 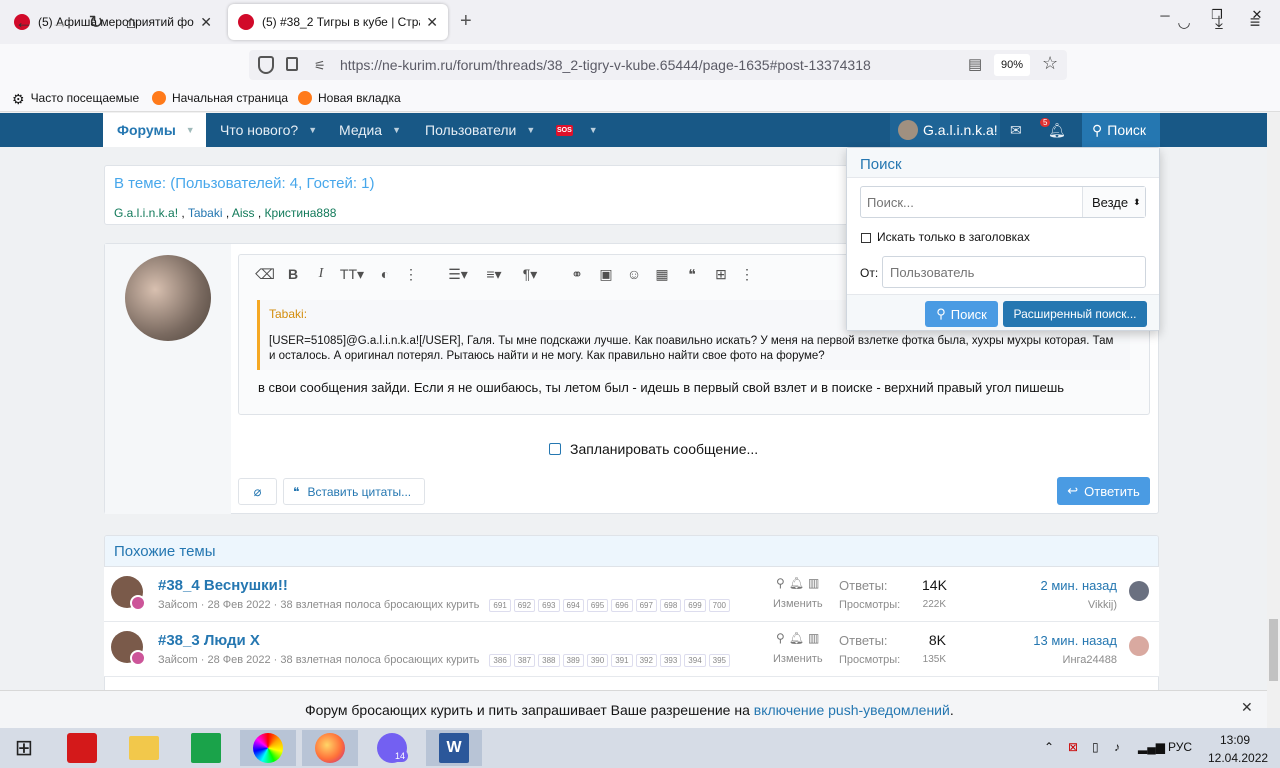 What do you see at coordinates (1247, 707) in the screenshot?
I see `close-notice-icon: ✕` at bounding box center [1247, 707].